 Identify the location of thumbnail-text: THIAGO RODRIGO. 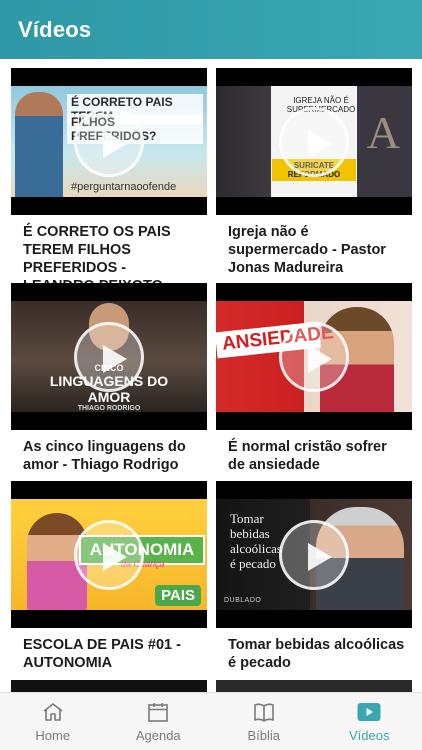
(109, 408).